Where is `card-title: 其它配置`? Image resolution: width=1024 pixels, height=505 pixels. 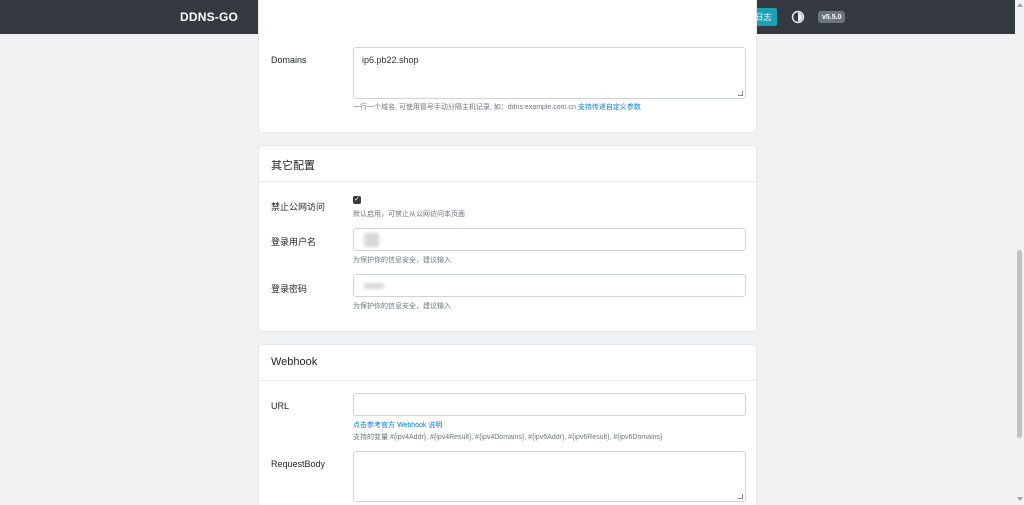 card-title: 其它配置 is located at coordinates (293, 166).